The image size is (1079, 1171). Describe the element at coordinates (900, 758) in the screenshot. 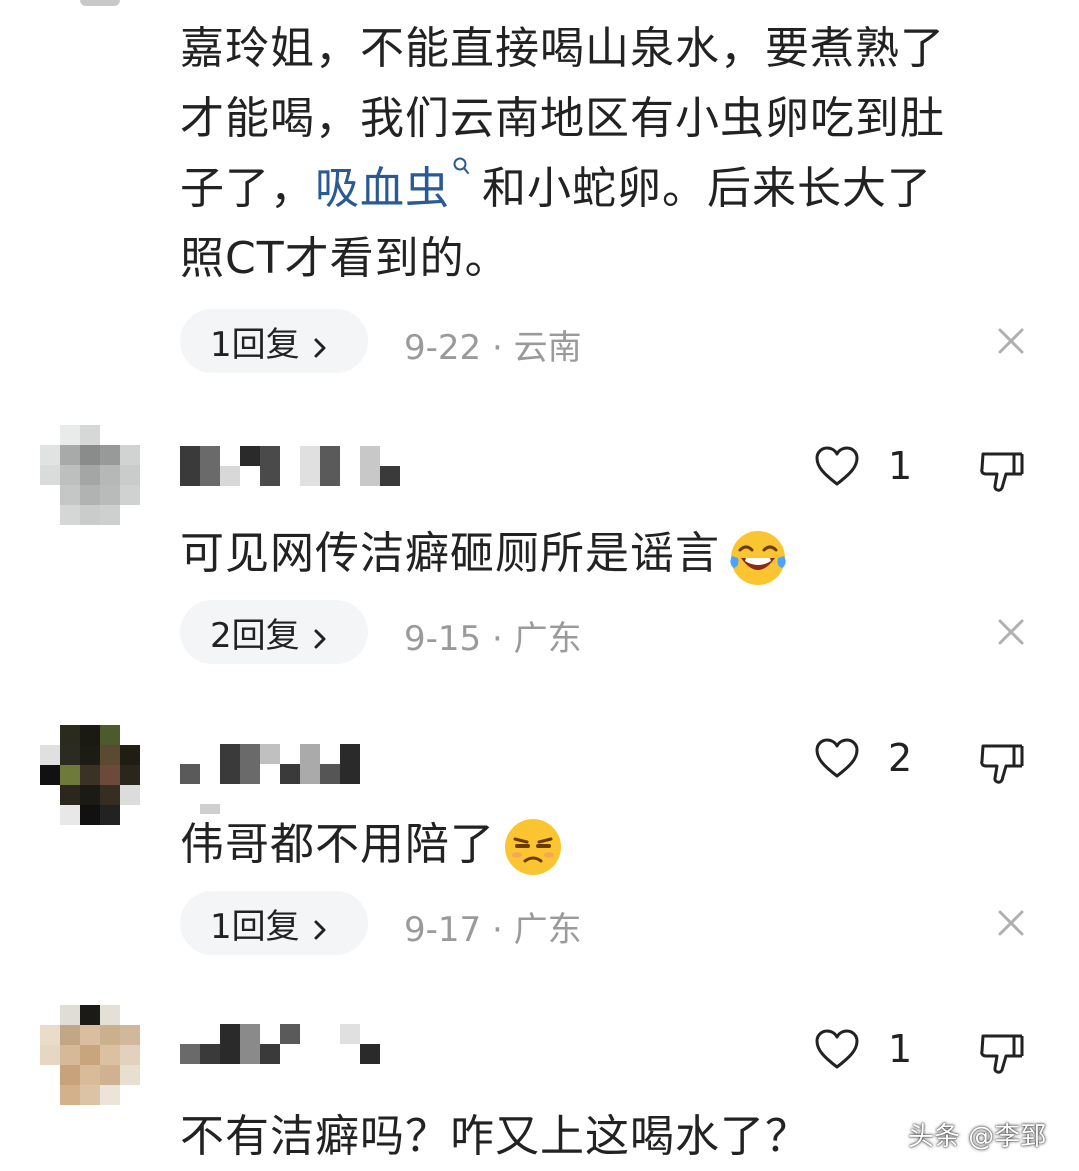

I see `like-count: 2` at that location.